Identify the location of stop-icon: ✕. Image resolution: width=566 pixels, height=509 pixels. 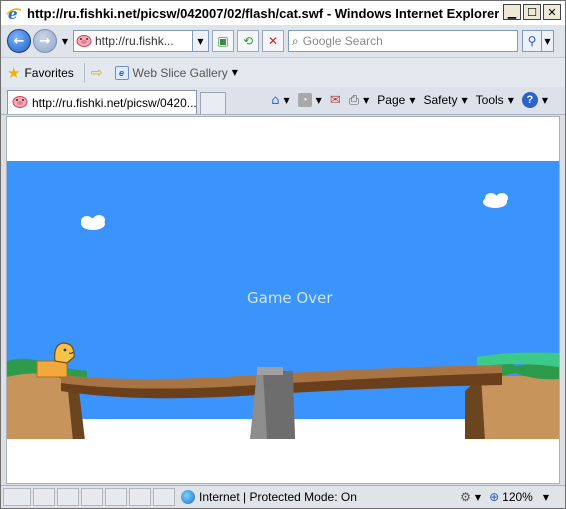
(273, 41).